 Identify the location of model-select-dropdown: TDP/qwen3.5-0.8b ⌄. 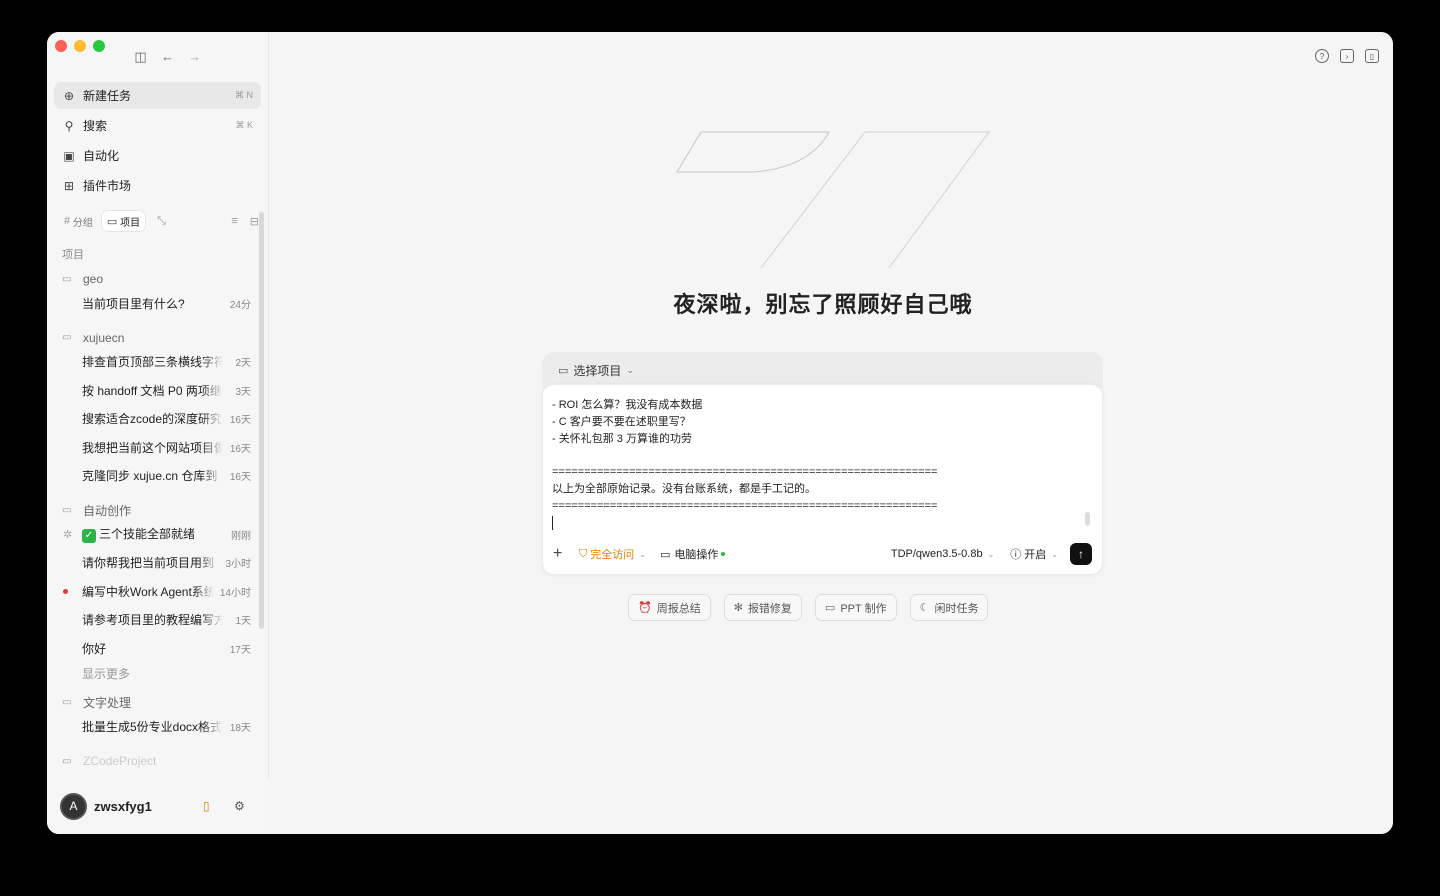
(942, 554).